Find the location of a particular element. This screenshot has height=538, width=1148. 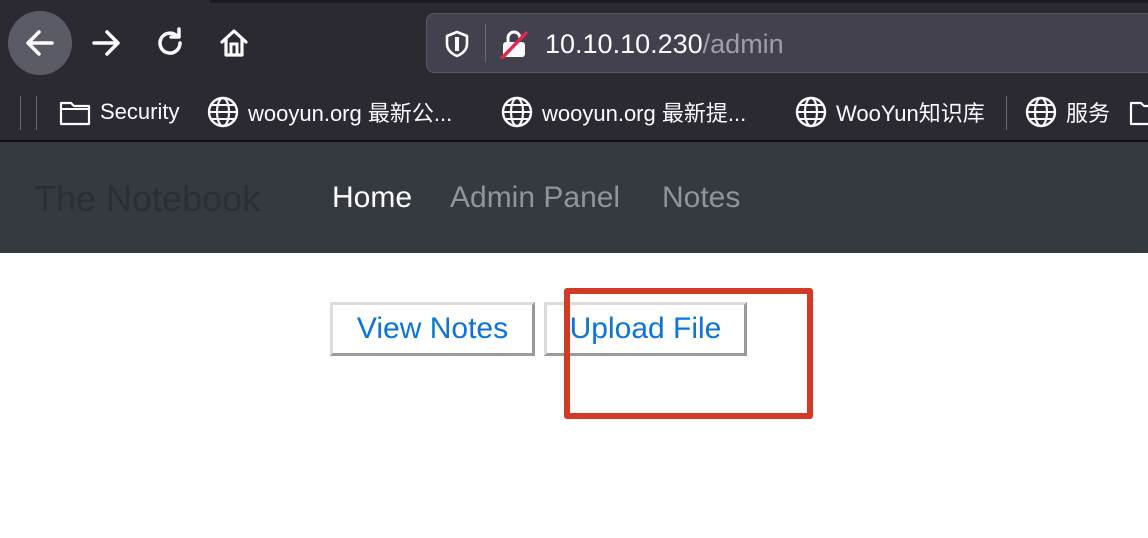

back-button is located at coordinates (40, 43).